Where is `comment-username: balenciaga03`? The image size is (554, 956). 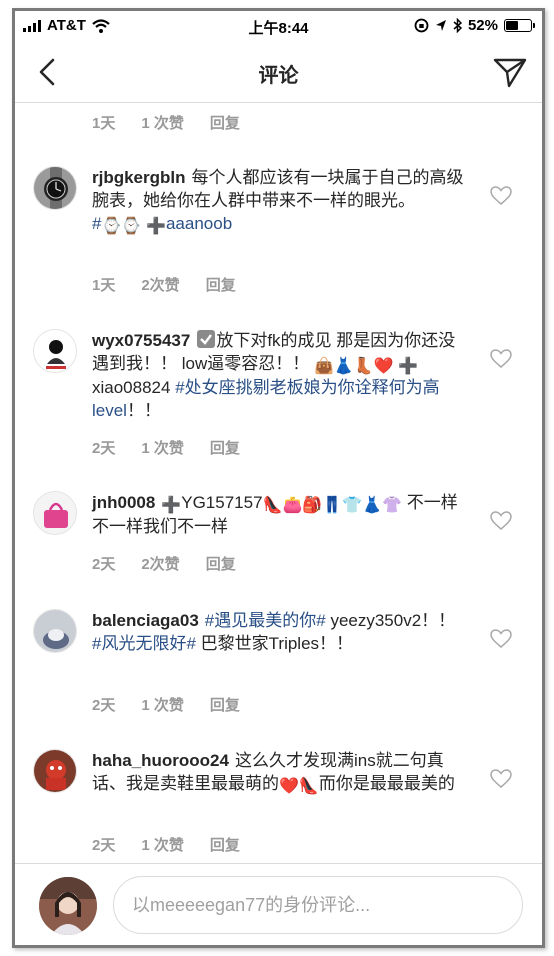
comment-username: balenciaga03 is located at coordinates (145, 620).